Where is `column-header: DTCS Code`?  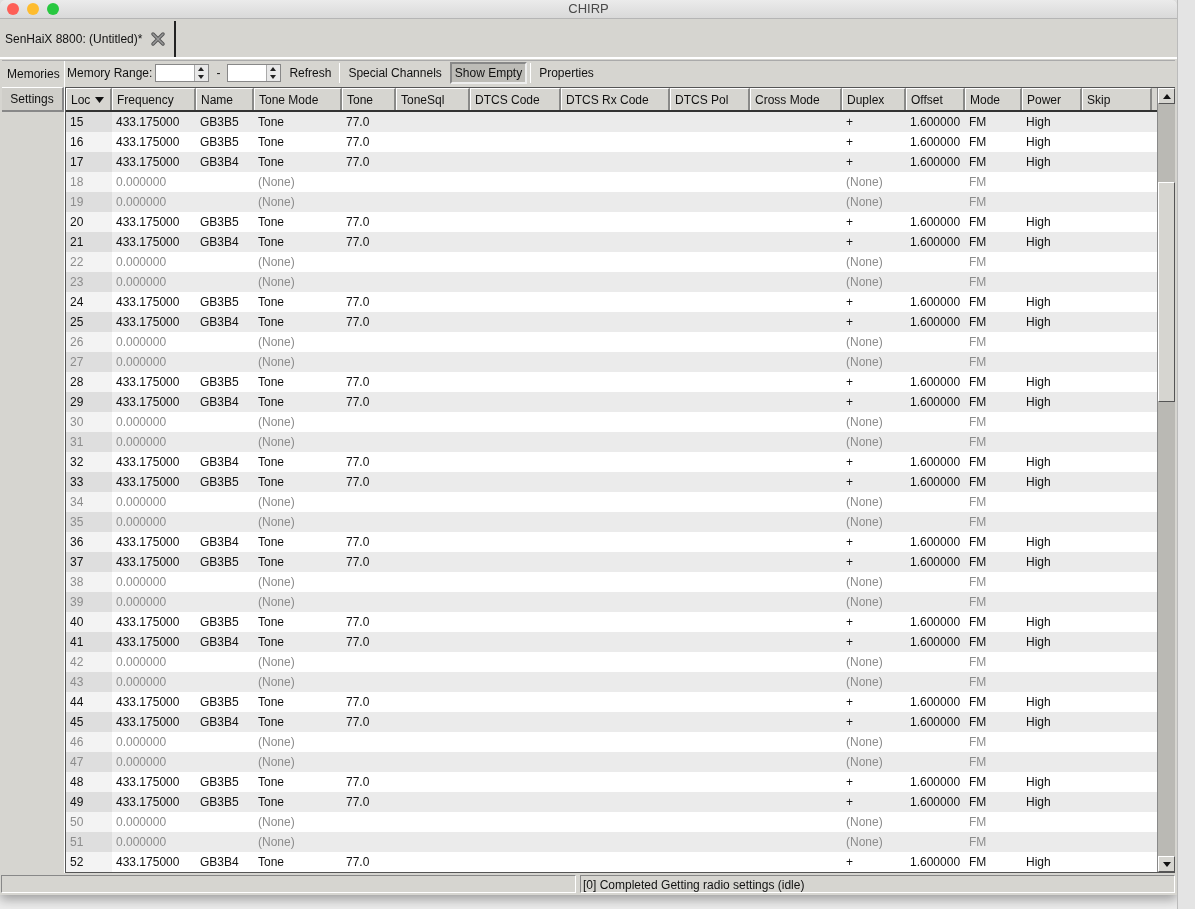
column-header: DTCS Code is located at coordinates (515, 99).